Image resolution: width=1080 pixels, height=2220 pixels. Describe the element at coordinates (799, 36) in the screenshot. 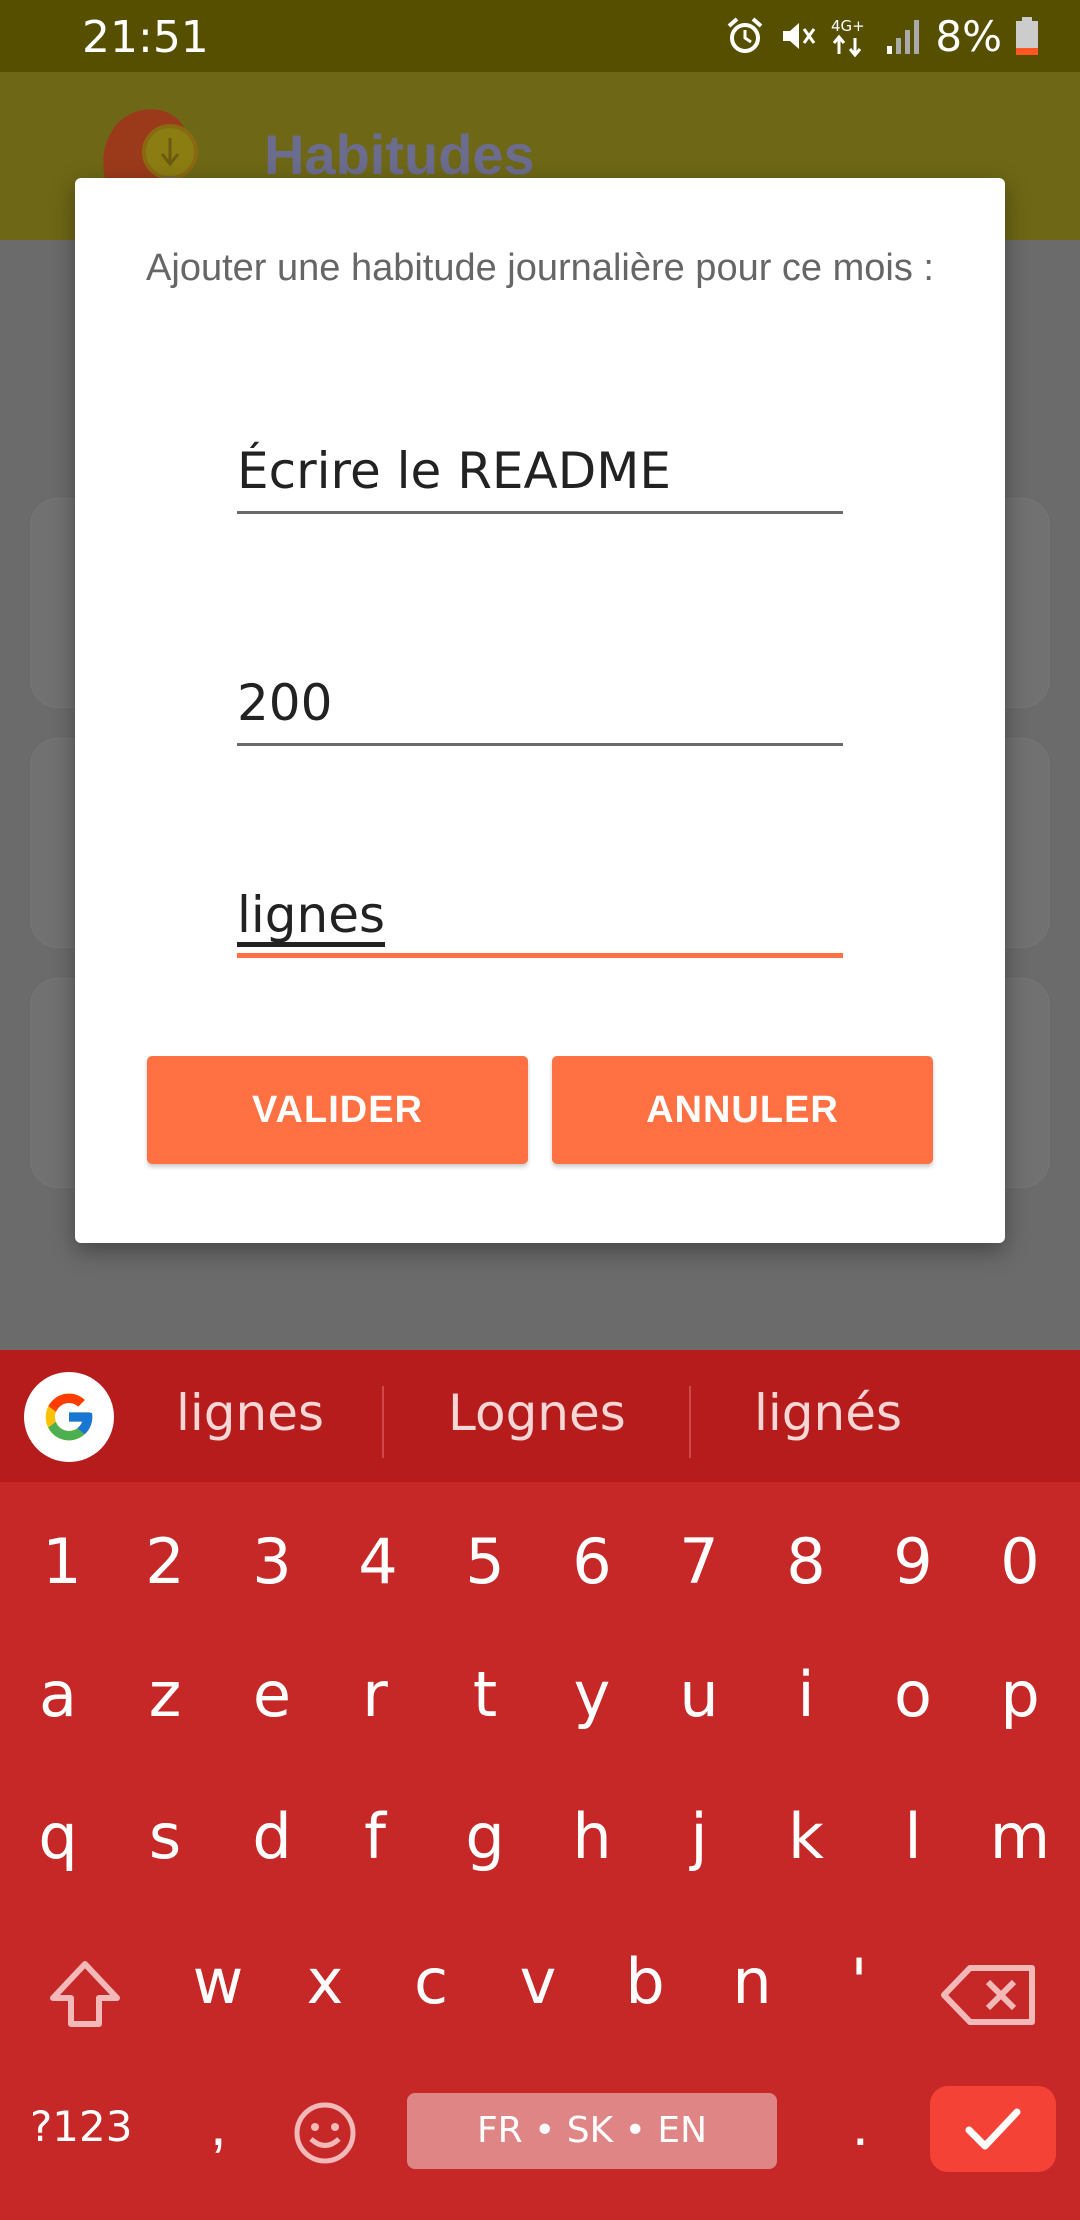

I see `mute-icon` at that location.